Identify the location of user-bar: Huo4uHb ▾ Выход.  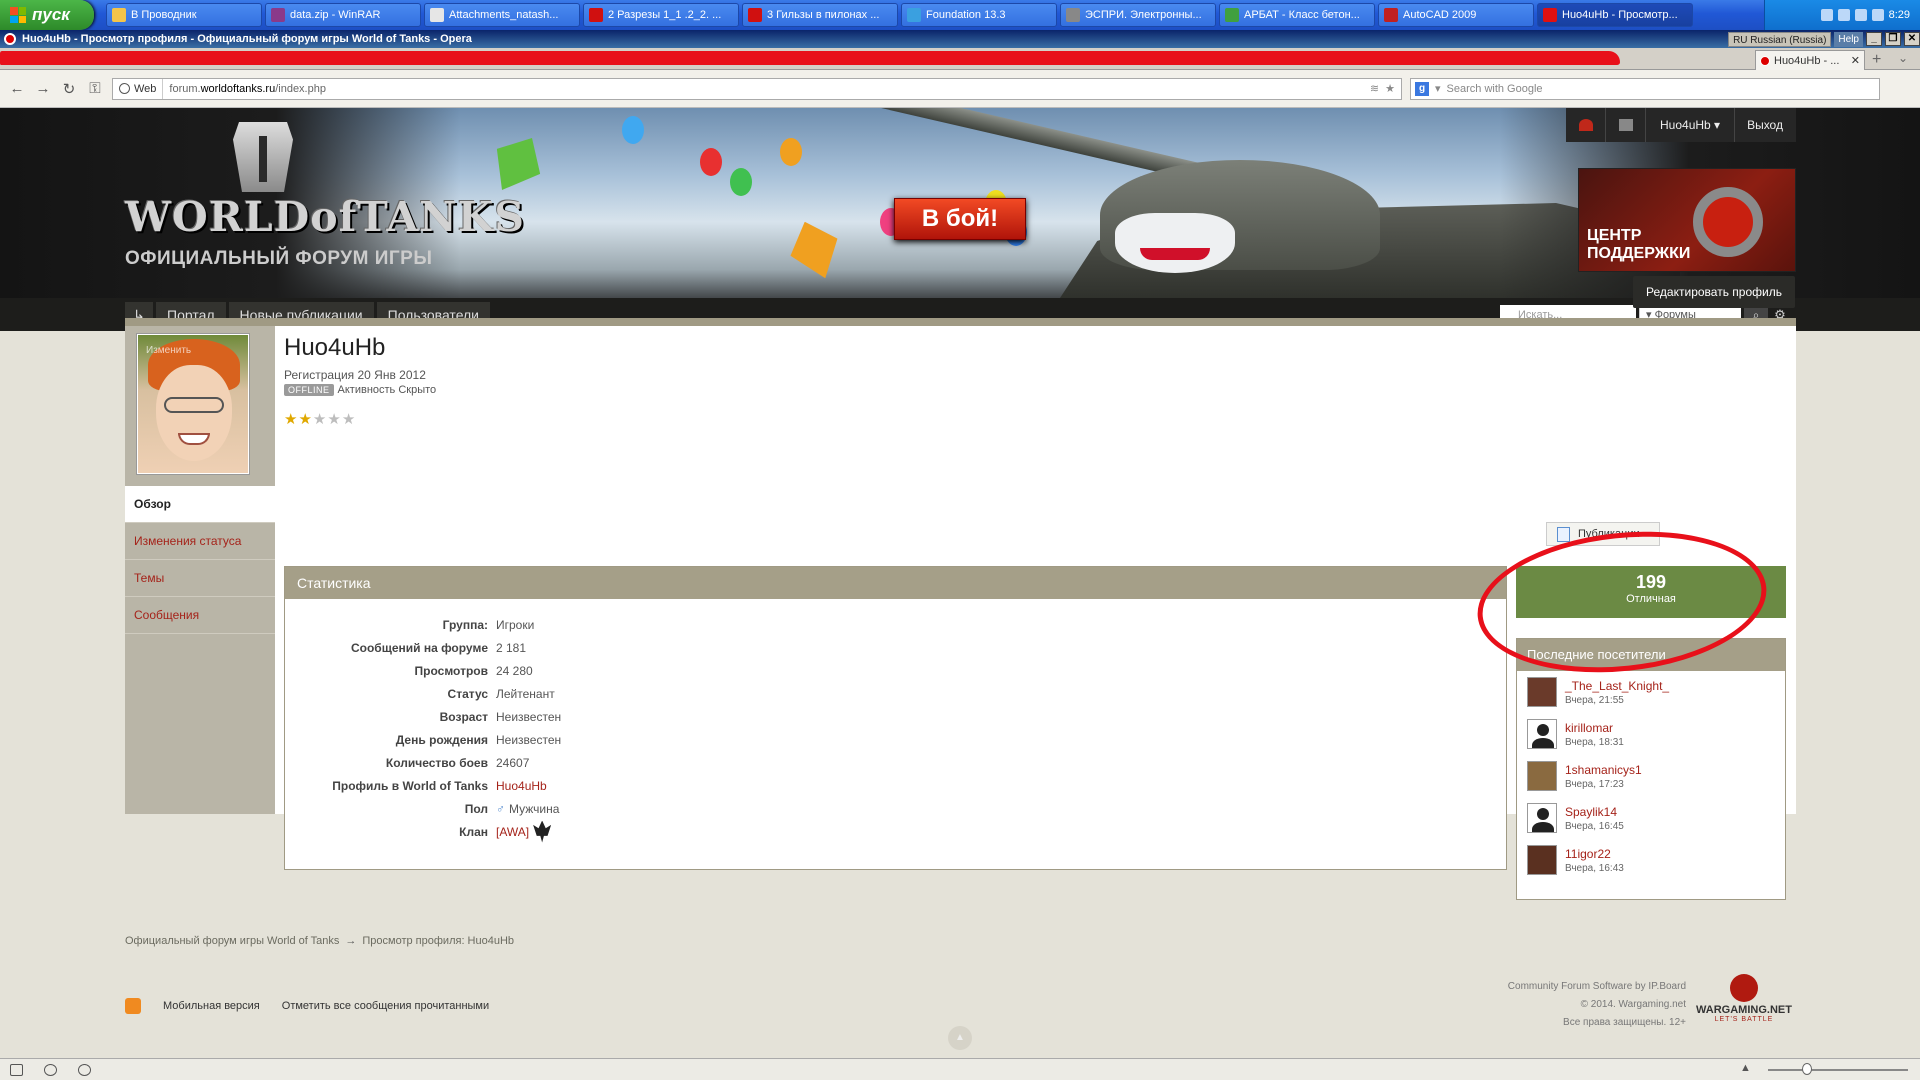
(1681, 125).